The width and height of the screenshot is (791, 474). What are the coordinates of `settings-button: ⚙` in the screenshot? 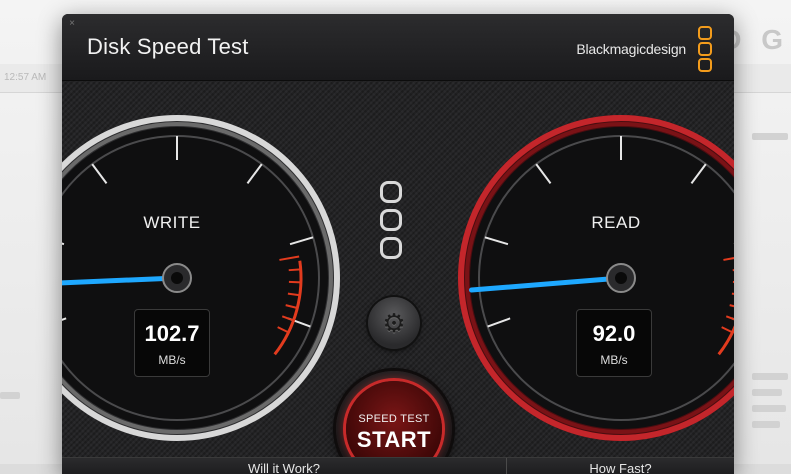 It's located at (394, 323).